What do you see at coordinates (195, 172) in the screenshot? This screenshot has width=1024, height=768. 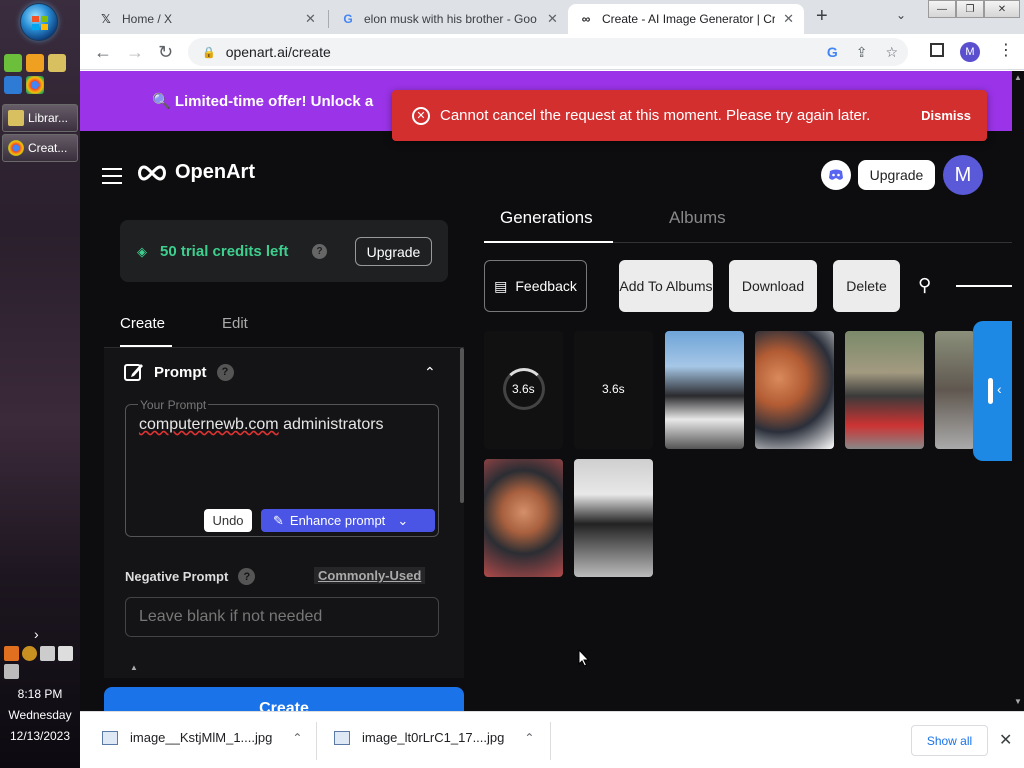 I see `openart-logo: OpenArt` at bounding box center [195, 172].